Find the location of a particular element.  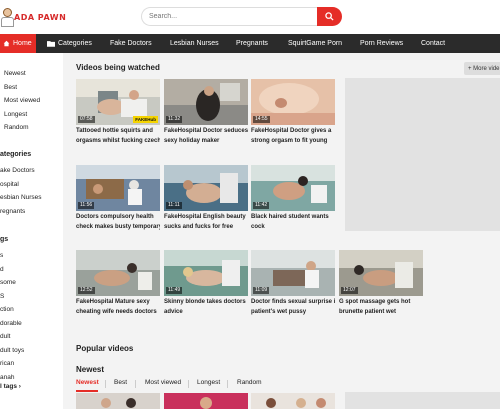

doctor-mascot-icon is located at coordinates (7, 17).